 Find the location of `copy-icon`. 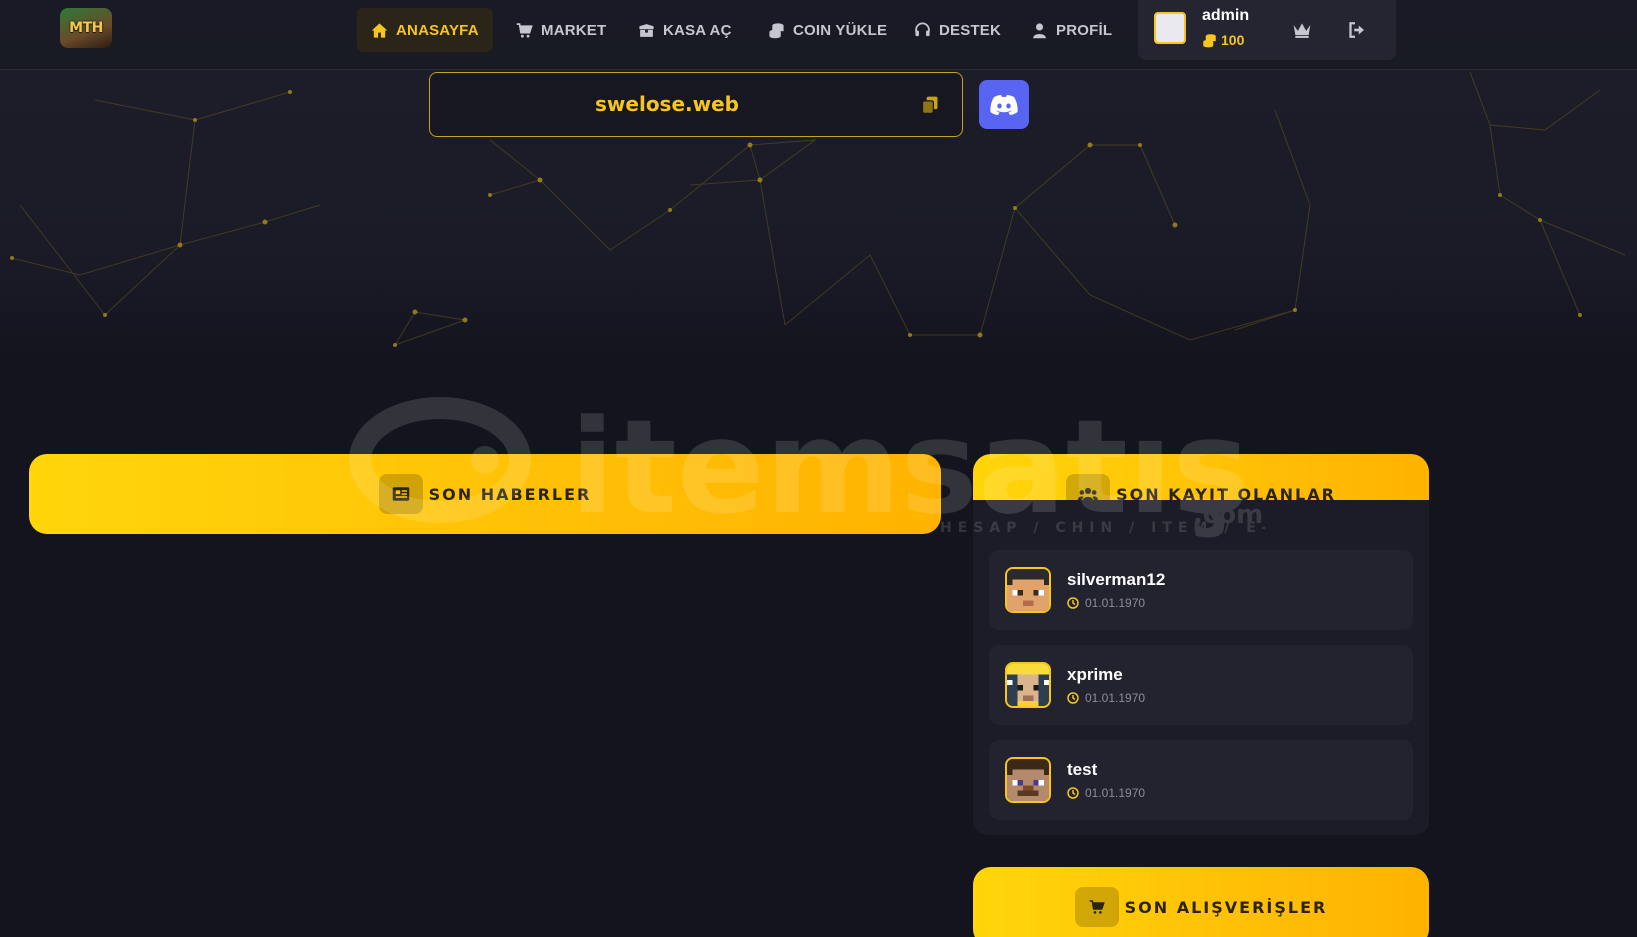

copy-icon is located at coordinates (930, 105).